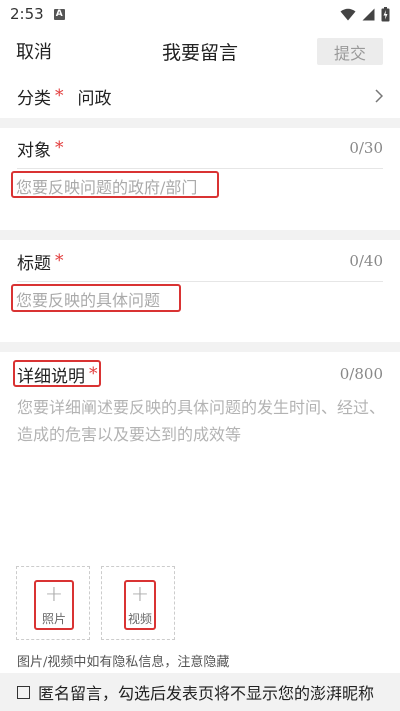  I want to click on status-time: 2:53, so click(27, 14).